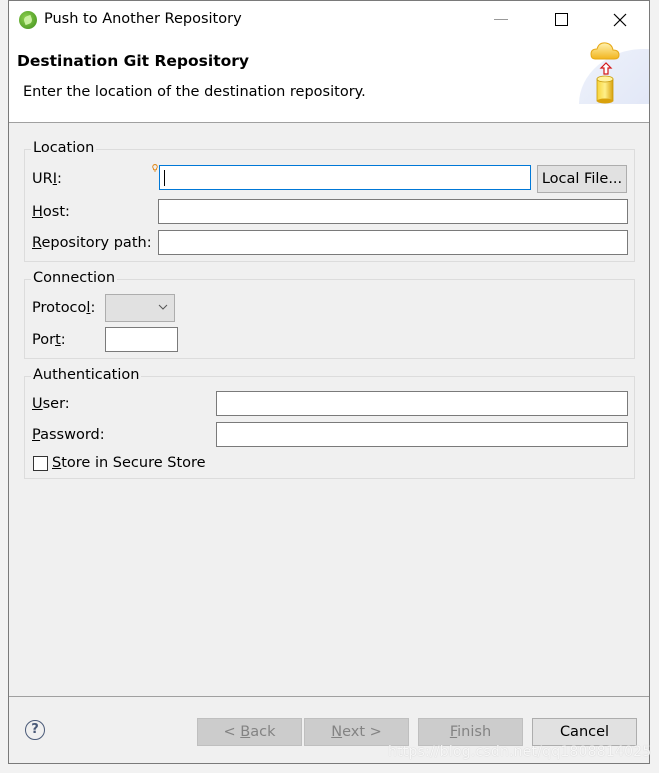 The height and width of the screenshot is (773, 659). Describe the element at coordinates (51, 404) in the screenshot. I see `user-label: User:` at that location.